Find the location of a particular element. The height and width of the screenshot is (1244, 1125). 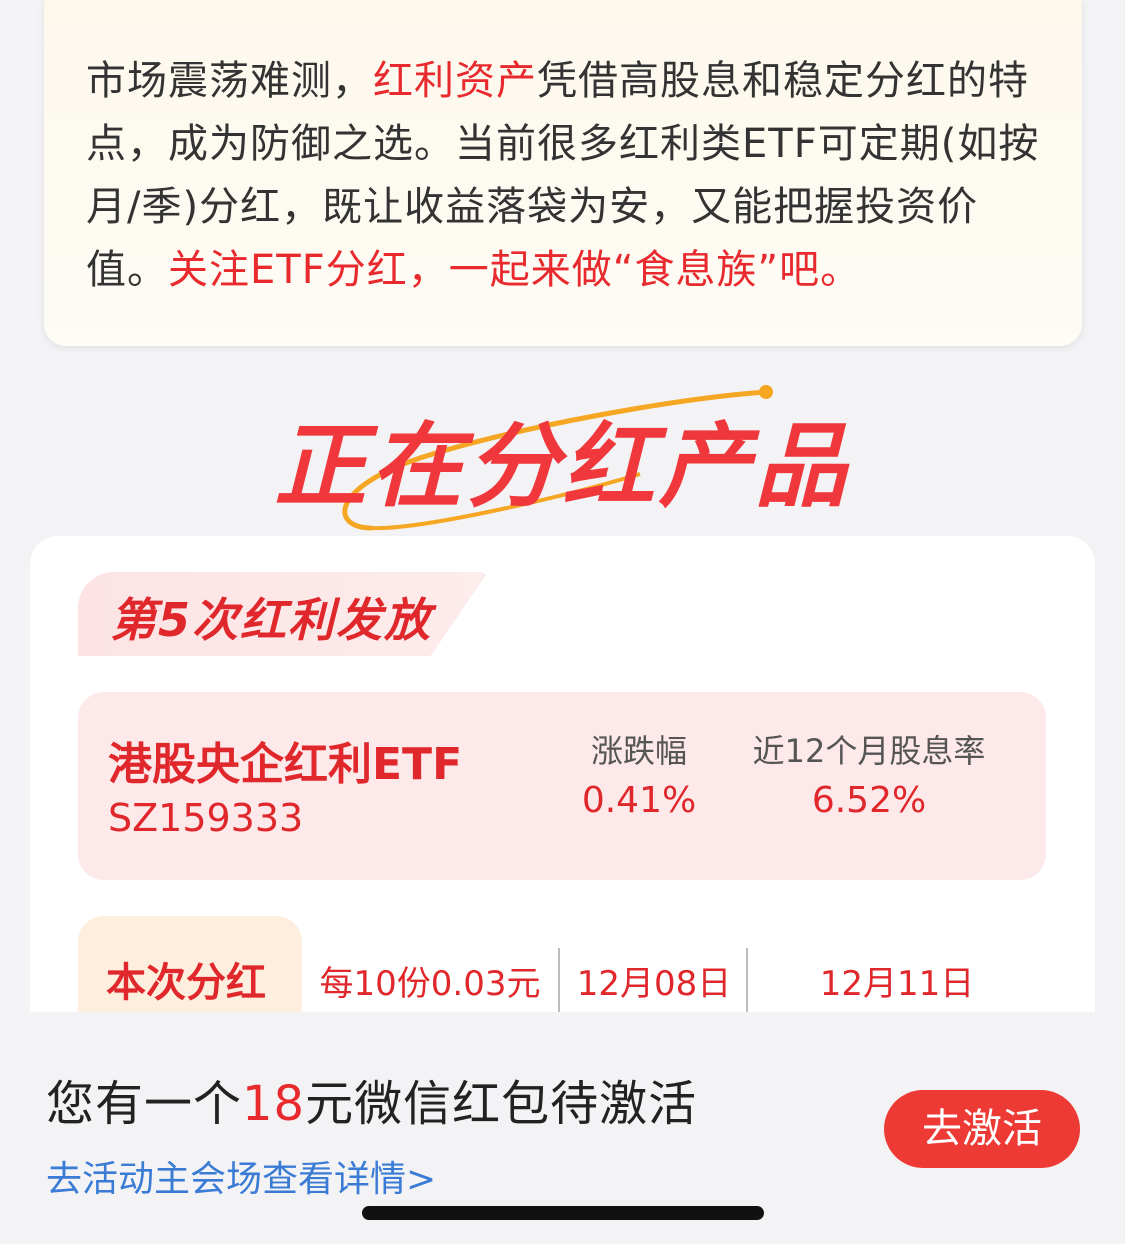

fund-name: 港股央企红利ETF is located at coordinates (285, 764).